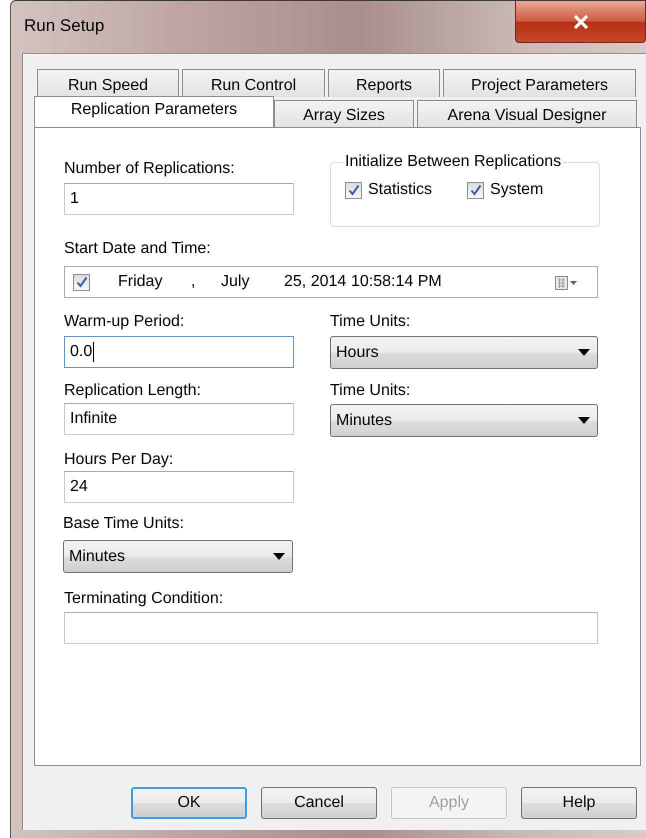  I want to click on input-field, so click(331, 628).